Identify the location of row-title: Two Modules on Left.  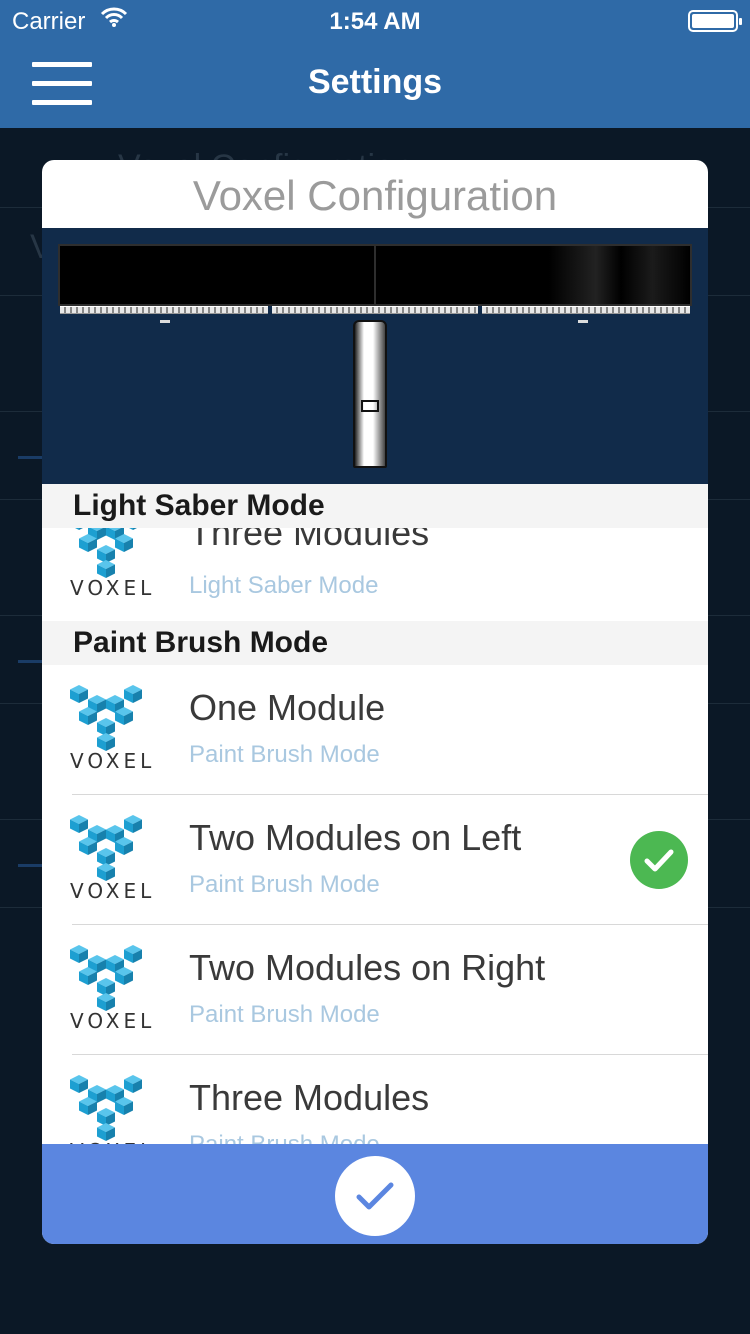
(355, 837).